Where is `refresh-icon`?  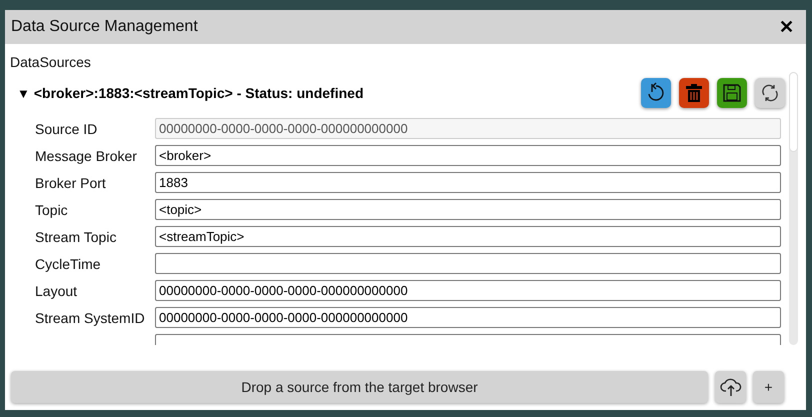 refresh-icon is located at coordinates (770, 93).